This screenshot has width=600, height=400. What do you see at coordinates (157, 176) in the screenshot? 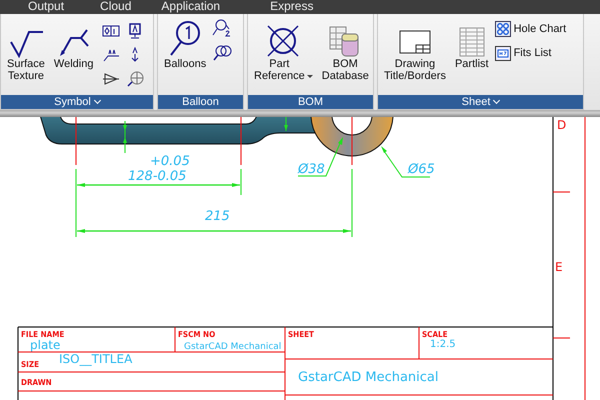
I see `dimension-text: 128-0.05` at bounding box center [157, 176].